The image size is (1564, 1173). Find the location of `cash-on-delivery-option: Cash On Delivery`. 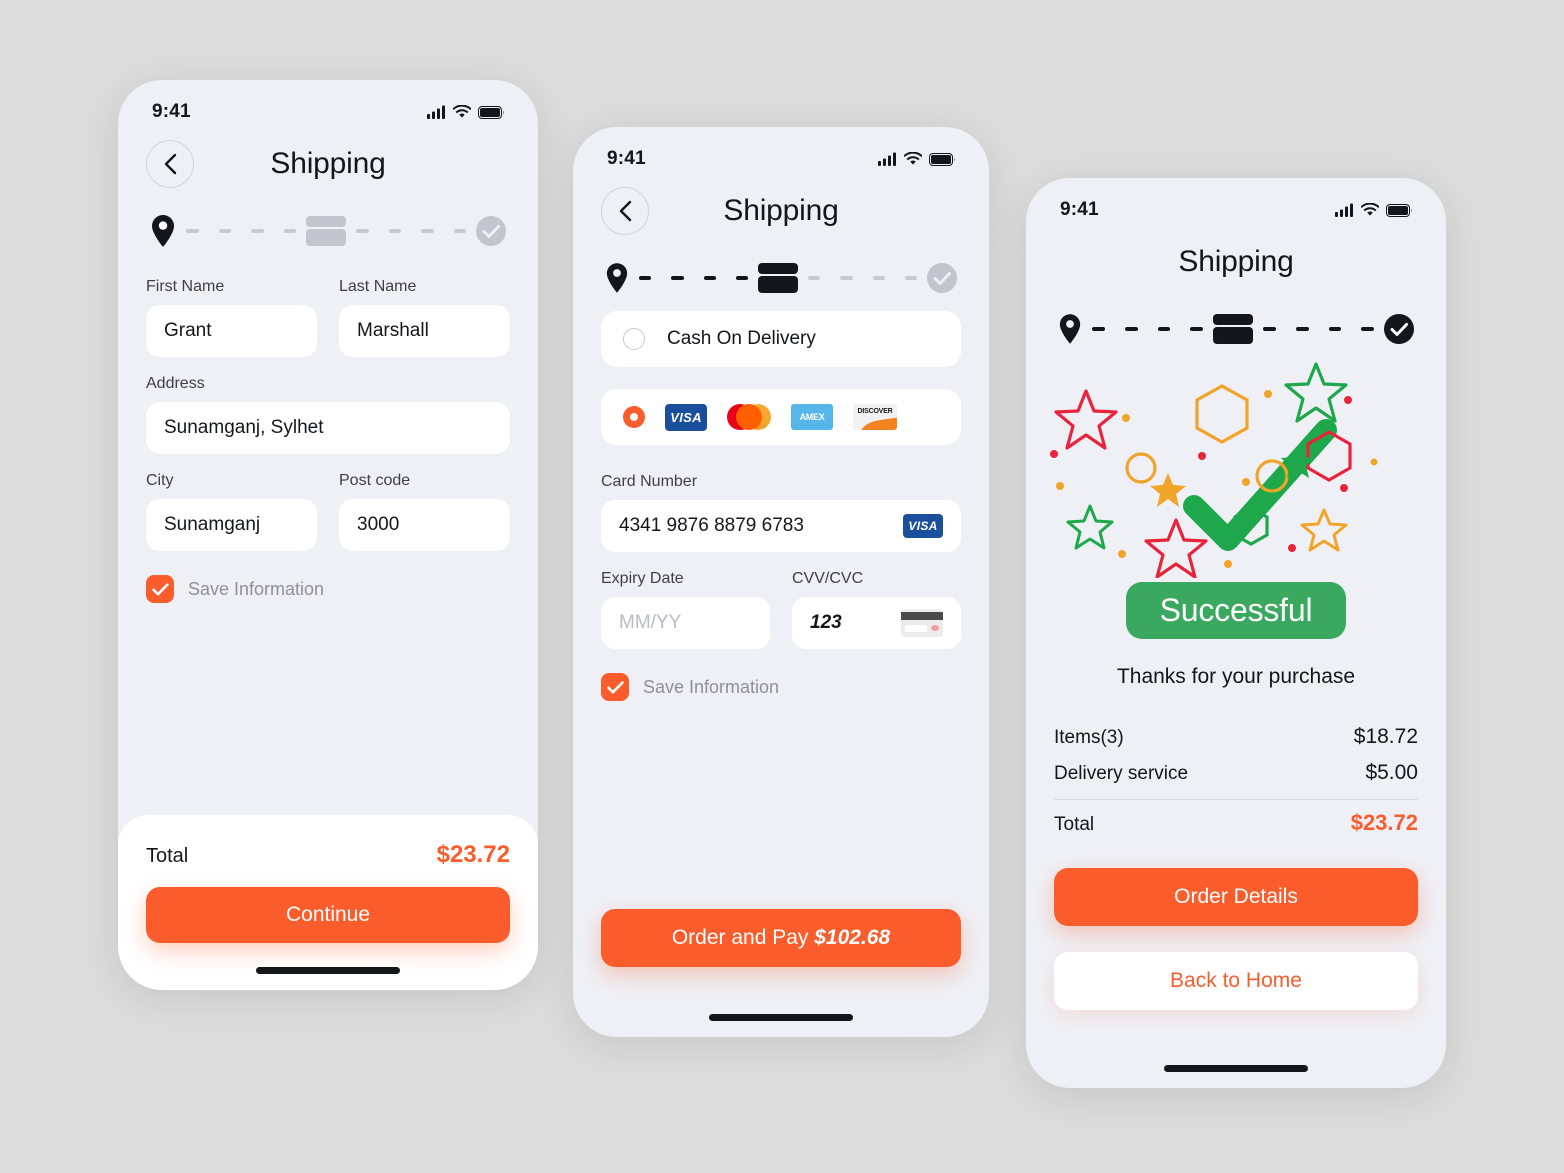

cash-on-delivery-option: Cash On Delivery is located at coordinates (781, 339).